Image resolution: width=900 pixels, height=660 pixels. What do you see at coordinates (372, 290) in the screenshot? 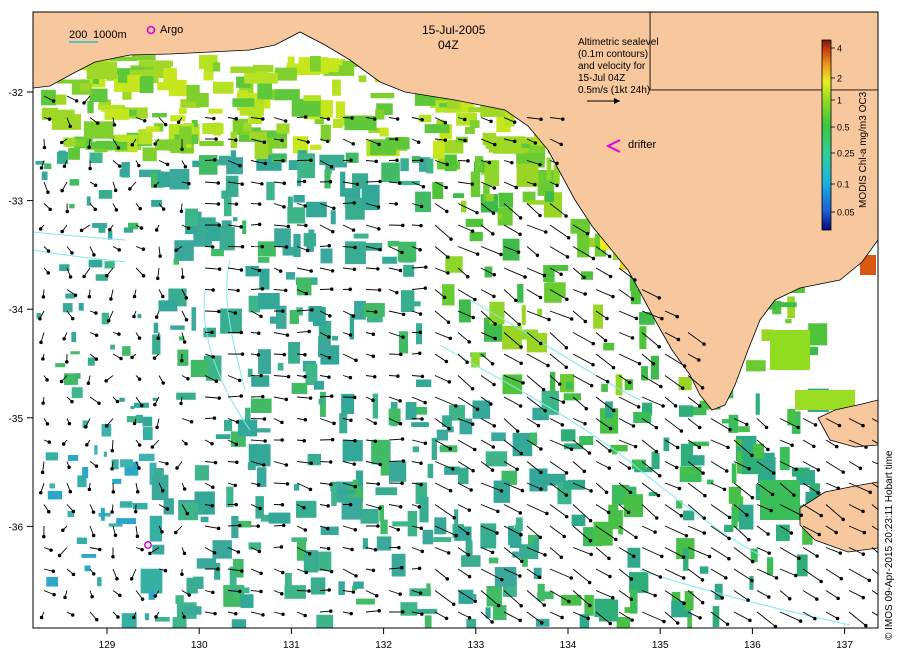
I see `velocity-arrow` at bounding box center [372, 290].